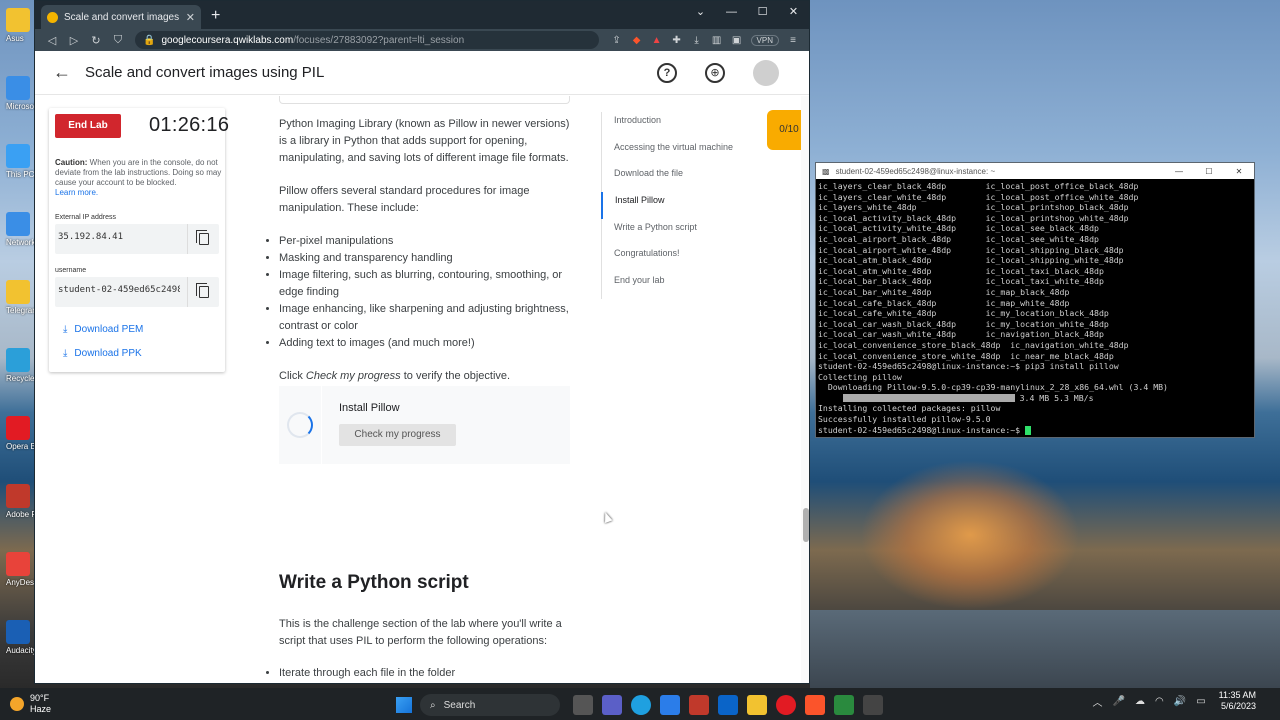 This screenshot has width=1280, height=720. Describe the element at coordinates (676, 152) in the screenshot. I see `outline-item: Accessing the virtual machine` at that location.